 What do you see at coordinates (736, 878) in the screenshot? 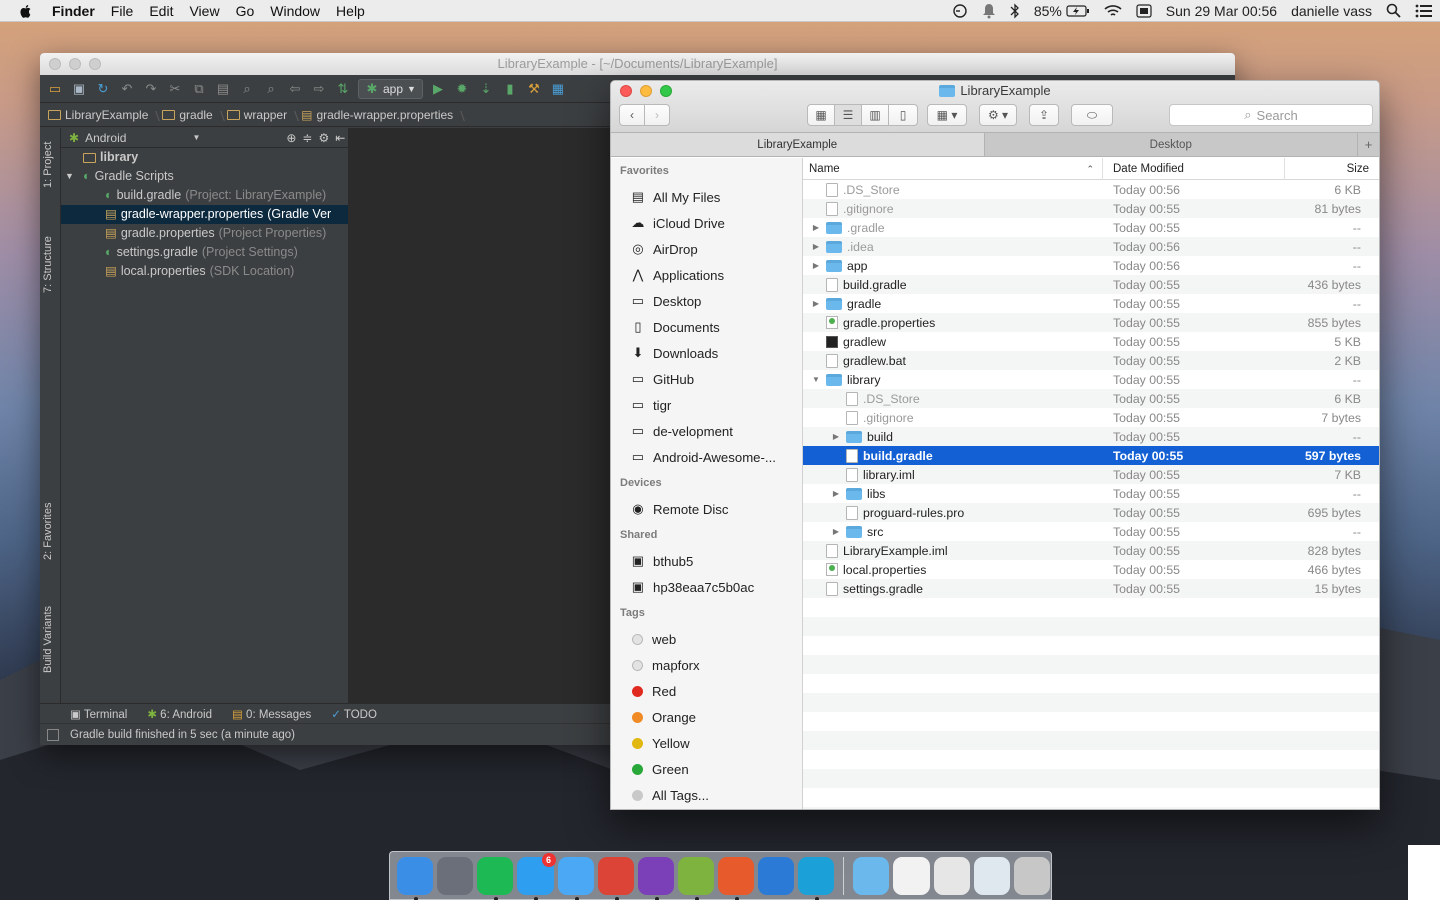
I see `sublime-icon` at bounding box center [736, 878].